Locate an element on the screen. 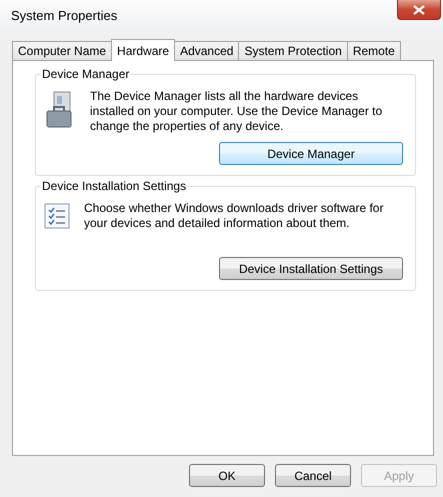 Image resolution: width=443 pixels, height=497 pixels. dialog-button: Cancel is located at coordinates (313, 475).